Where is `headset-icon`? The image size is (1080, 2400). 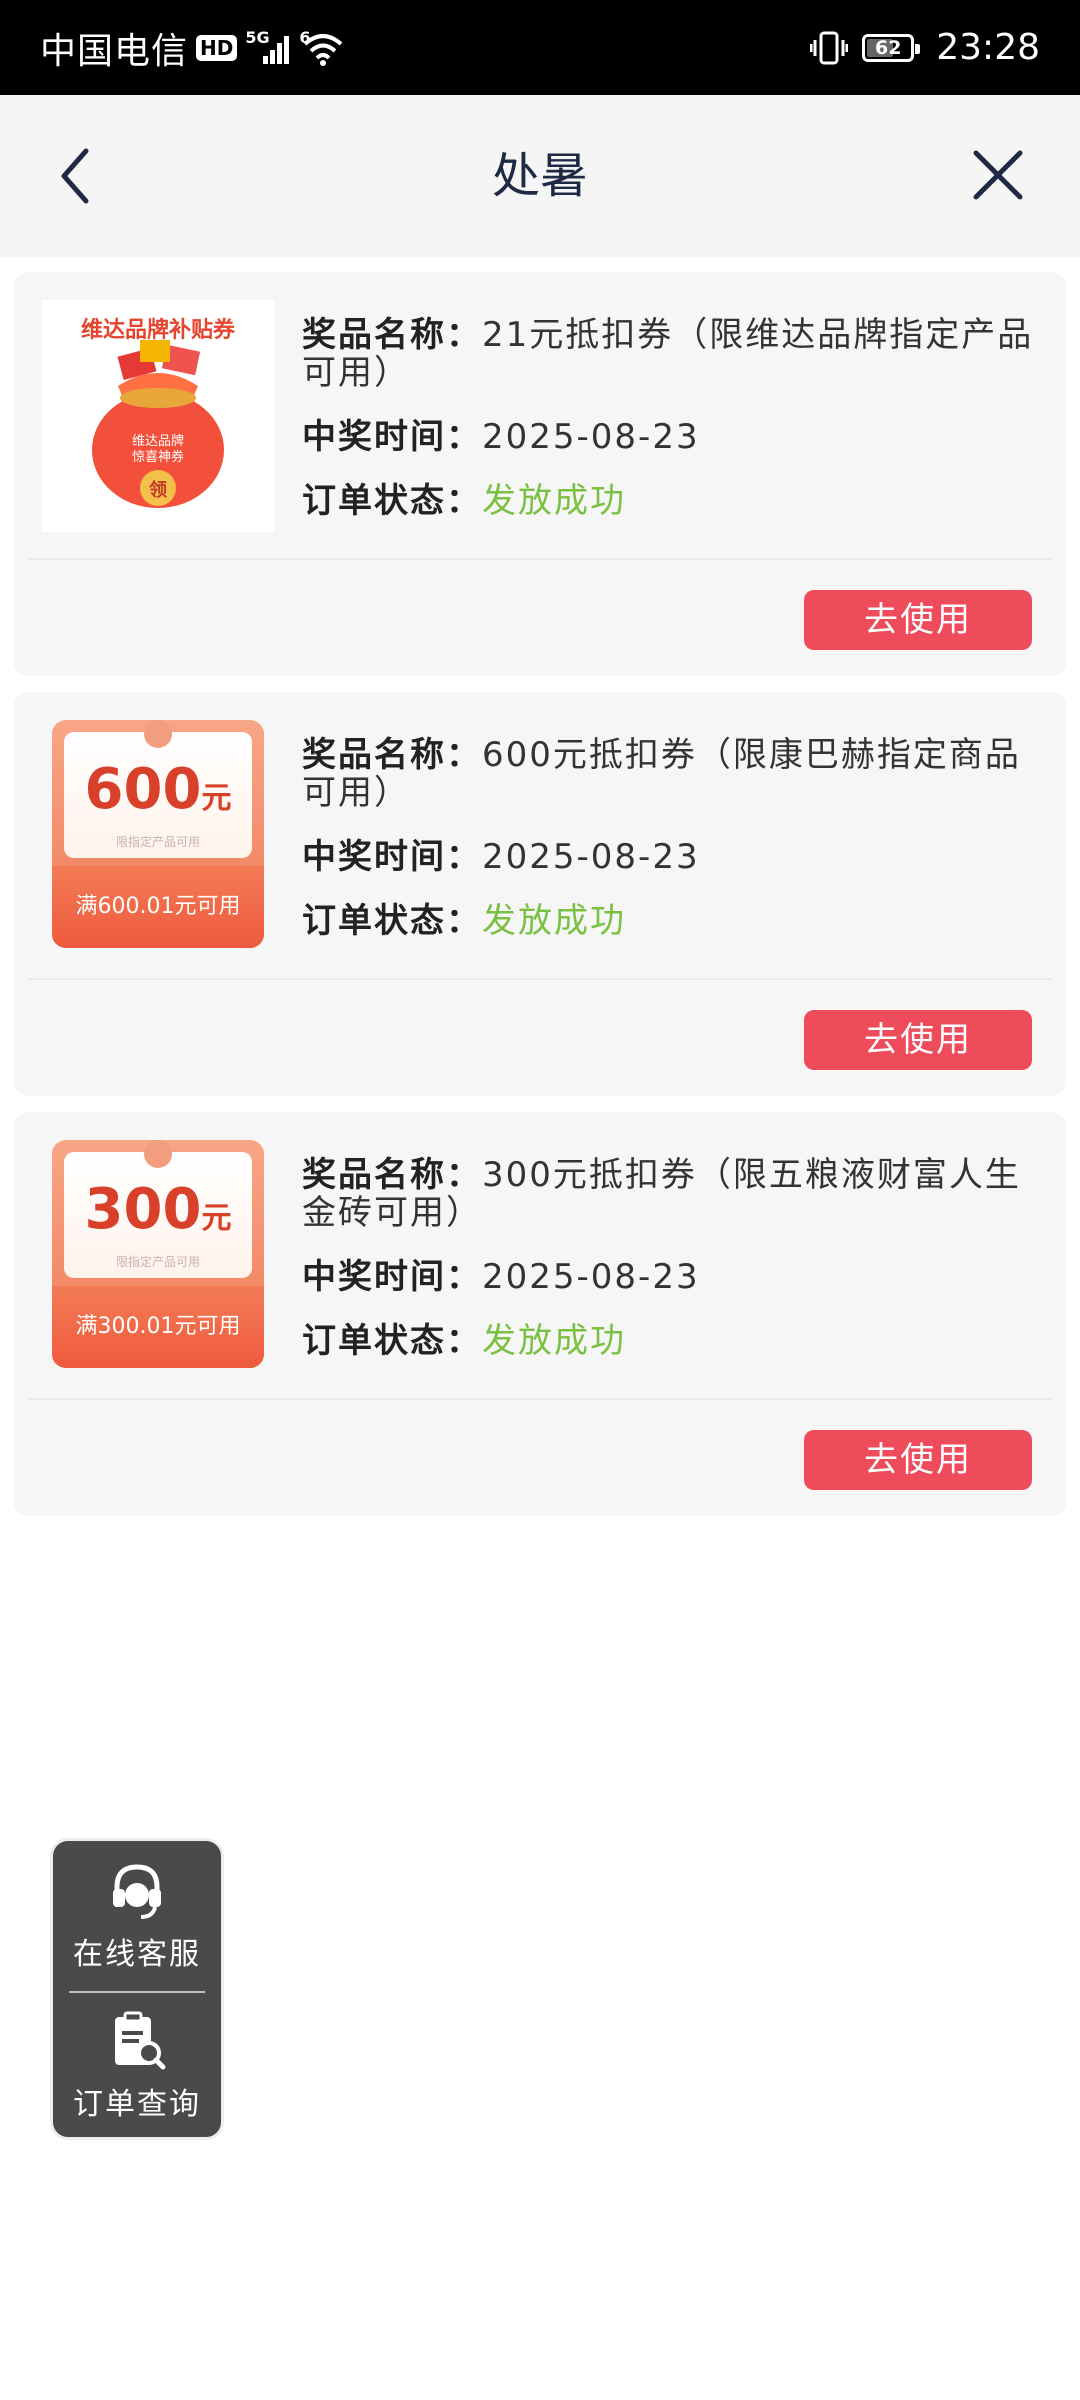 headset-icon is located at coordinates (137, 1891).